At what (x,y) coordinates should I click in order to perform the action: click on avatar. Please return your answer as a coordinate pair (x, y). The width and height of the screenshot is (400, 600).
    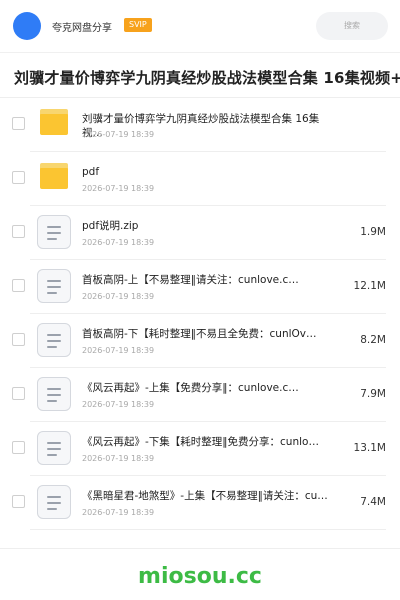
    Looking at the image, I should click on (27, 26).